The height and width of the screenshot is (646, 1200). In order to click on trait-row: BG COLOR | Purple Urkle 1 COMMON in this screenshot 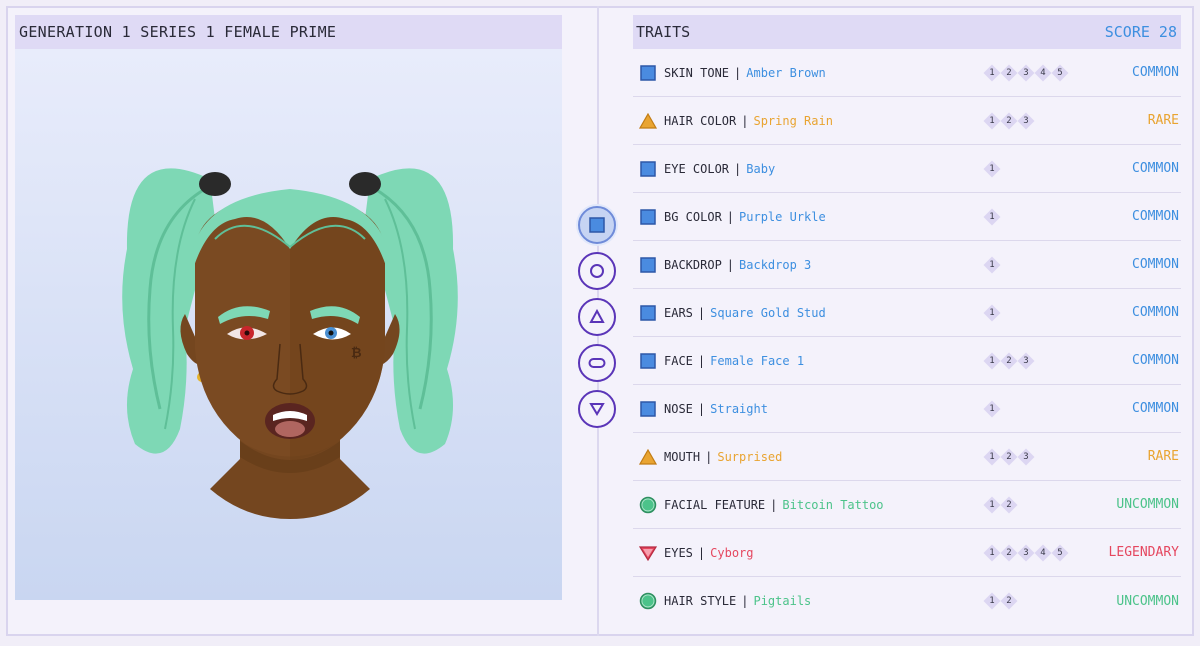, I will do `click(907, 217)`.